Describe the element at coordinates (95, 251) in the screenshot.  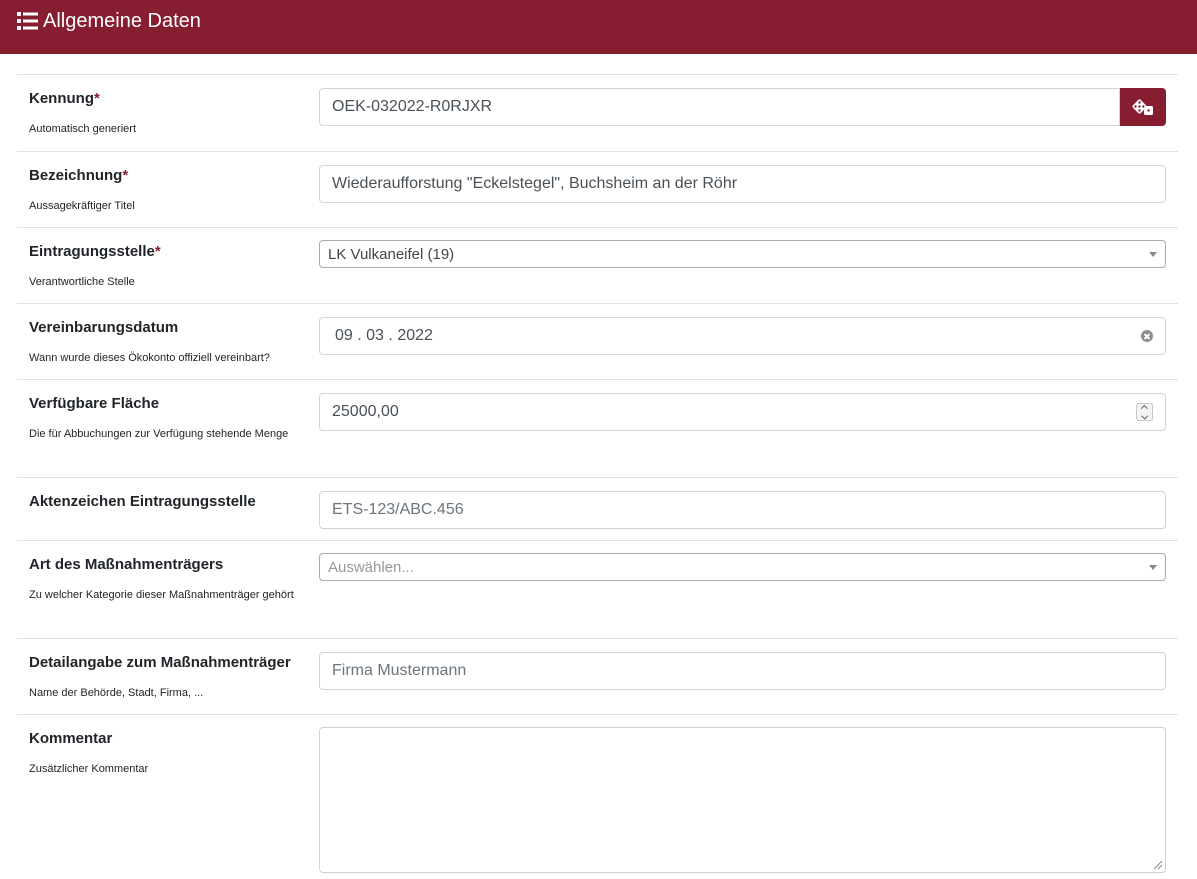
I see `field-label: Eintragungsstelle*` at that location.